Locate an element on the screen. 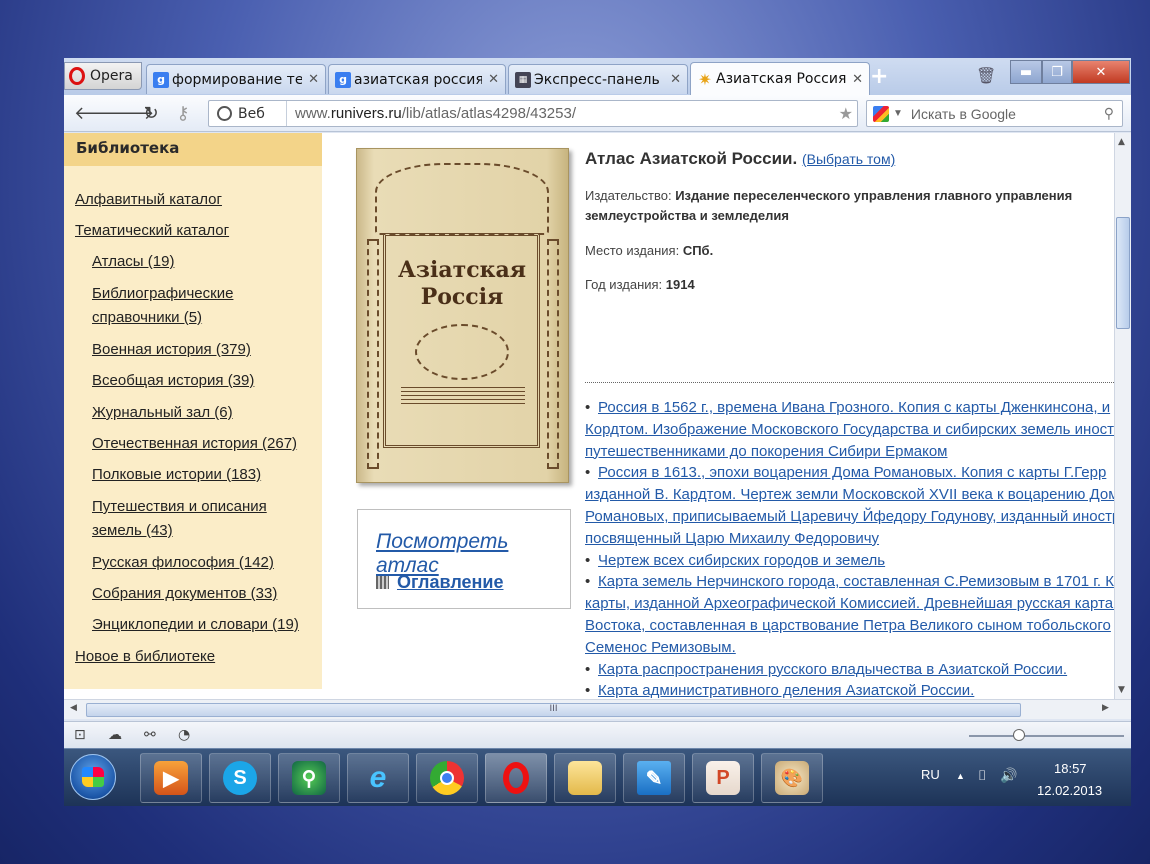 The width and height of the screenshot is (1150, 864). tab-active: ✷ Азиатская Россия ✕ is located at coordinates (780, 78).